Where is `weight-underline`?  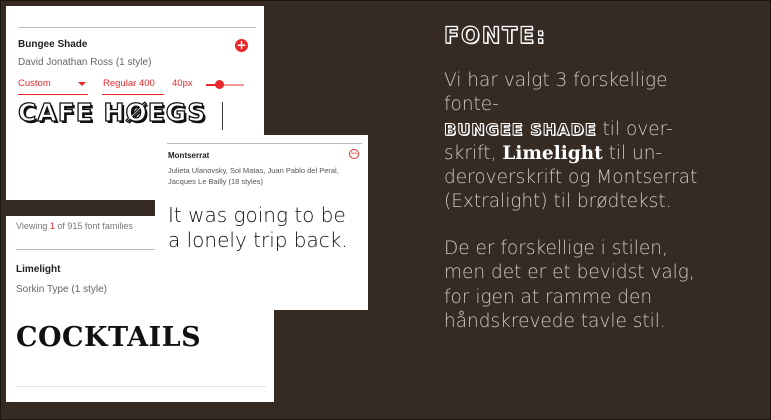
weight-underline is located at coordinates (133, 94).